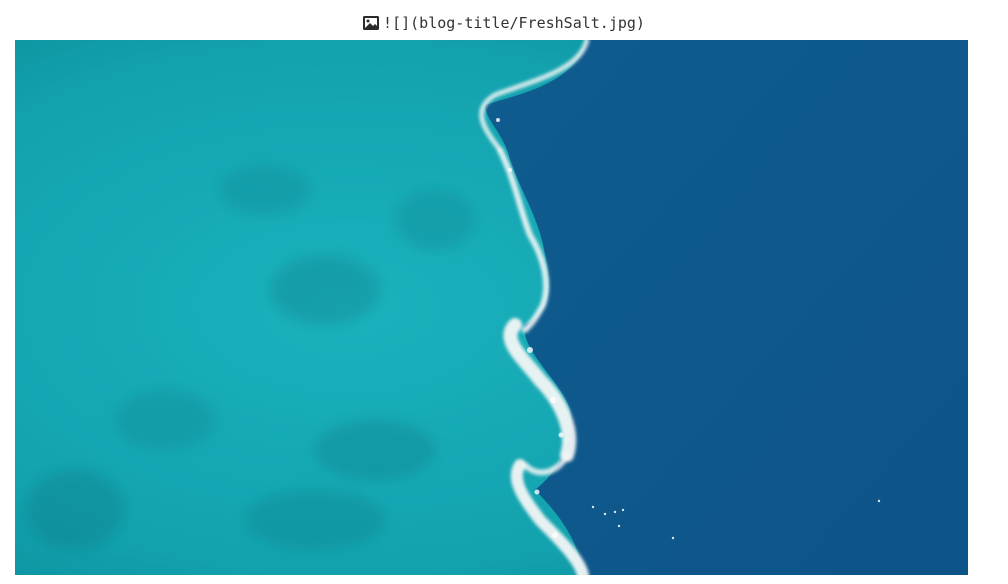 The image size is (1008, 584). I want to click on markdown-image-source: ![](blog-title/FreshSalt.jpg), so click(504, 23).